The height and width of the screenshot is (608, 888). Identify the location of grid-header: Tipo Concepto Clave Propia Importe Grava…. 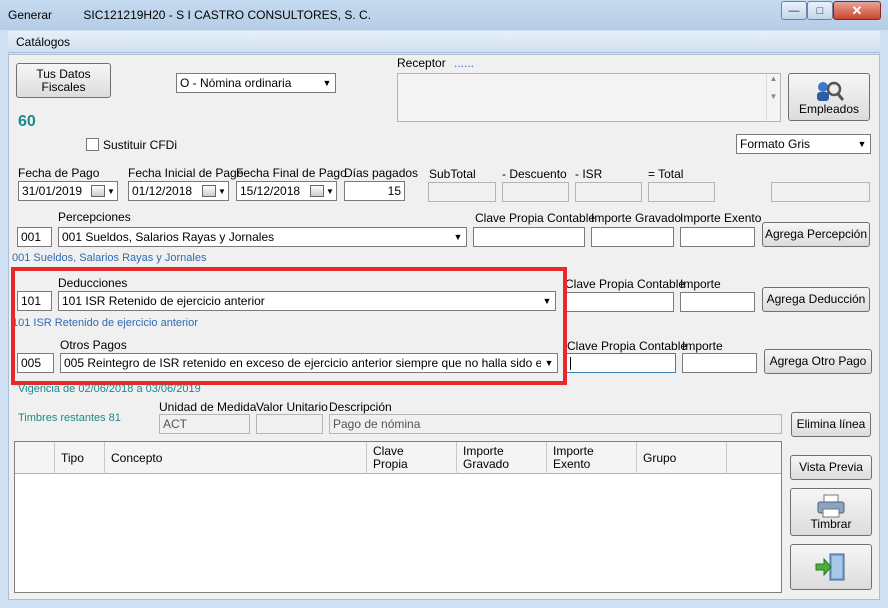
(398, 458).